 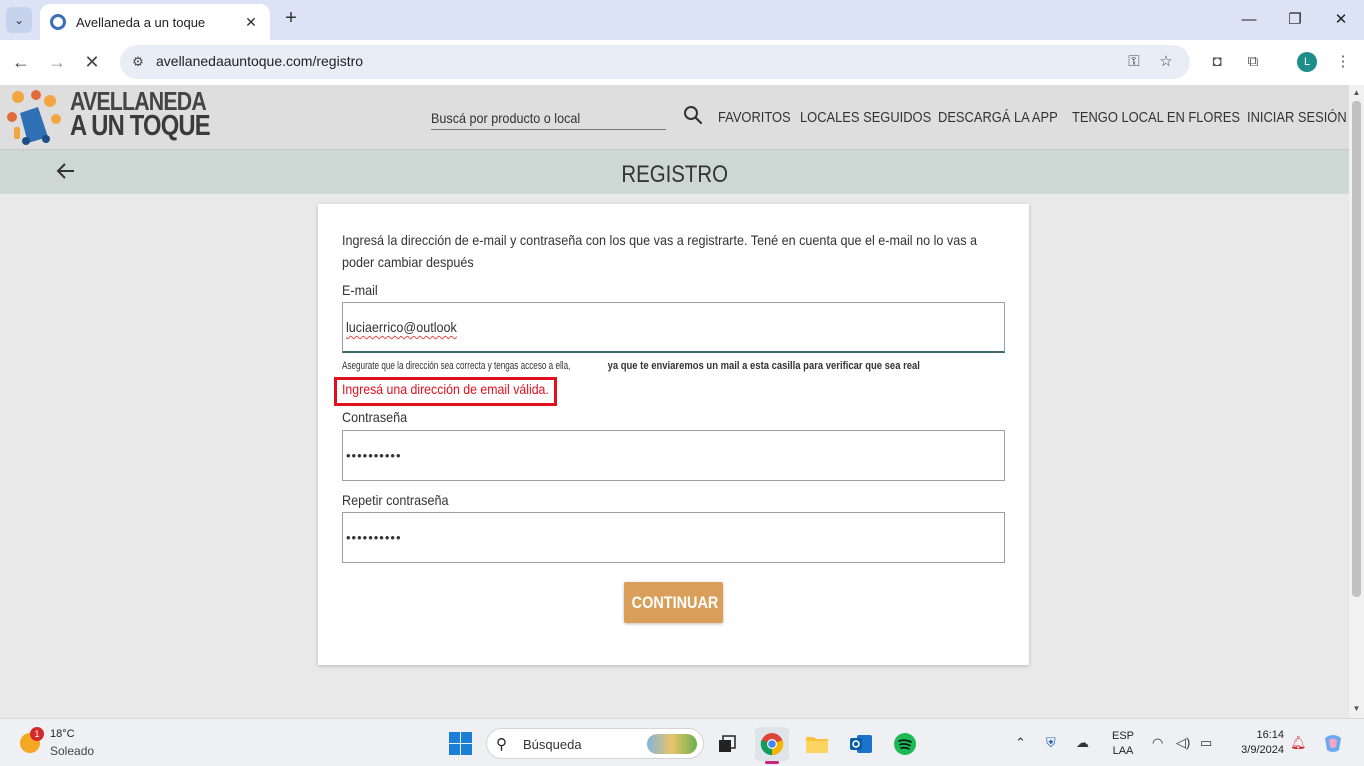 What do you see at coordinates (140, 126) in the screenshot?
I see `logo-line-2: A UN TOQUE` at bounding box center [140, 126].